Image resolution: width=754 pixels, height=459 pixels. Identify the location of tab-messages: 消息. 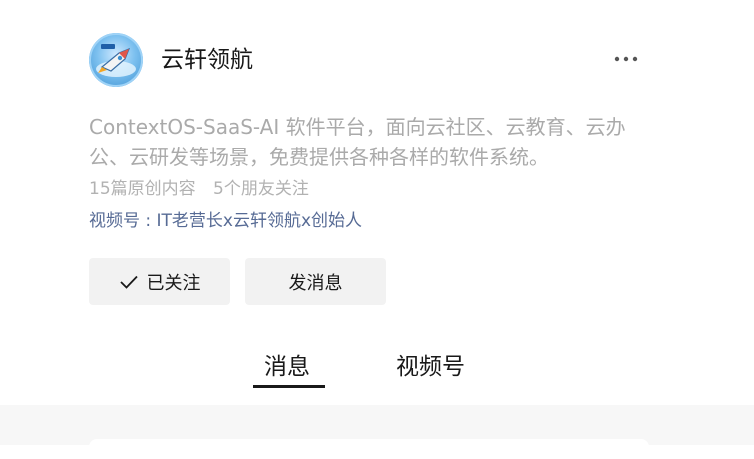
(287, 367).